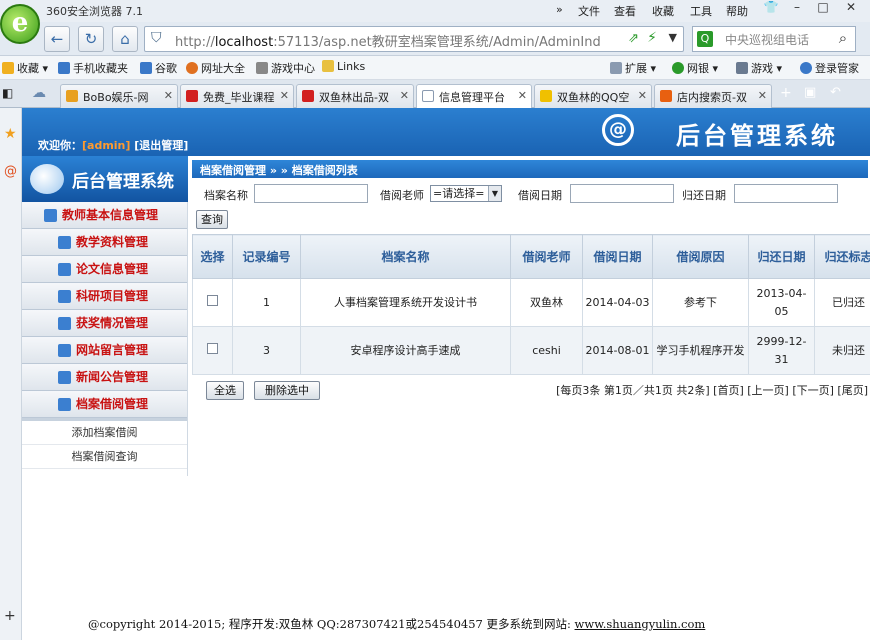  Describe the element at coordinates (343, 66) in the screenshot. I see `bookmark-links: Links` at that location.